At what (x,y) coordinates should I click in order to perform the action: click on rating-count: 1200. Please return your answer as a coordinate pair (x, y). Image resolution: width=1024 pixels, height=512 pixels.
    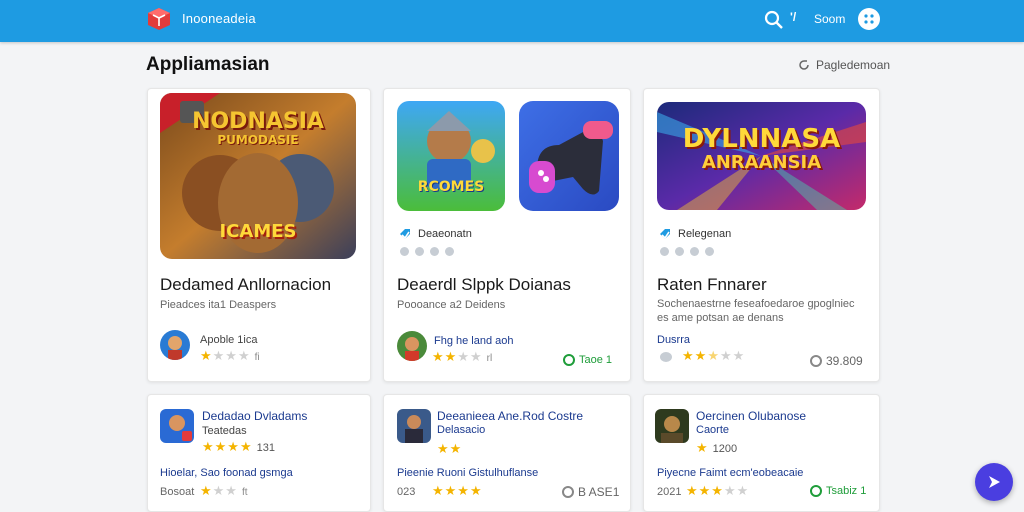
    Looking at the image, I should click on (725, 449).